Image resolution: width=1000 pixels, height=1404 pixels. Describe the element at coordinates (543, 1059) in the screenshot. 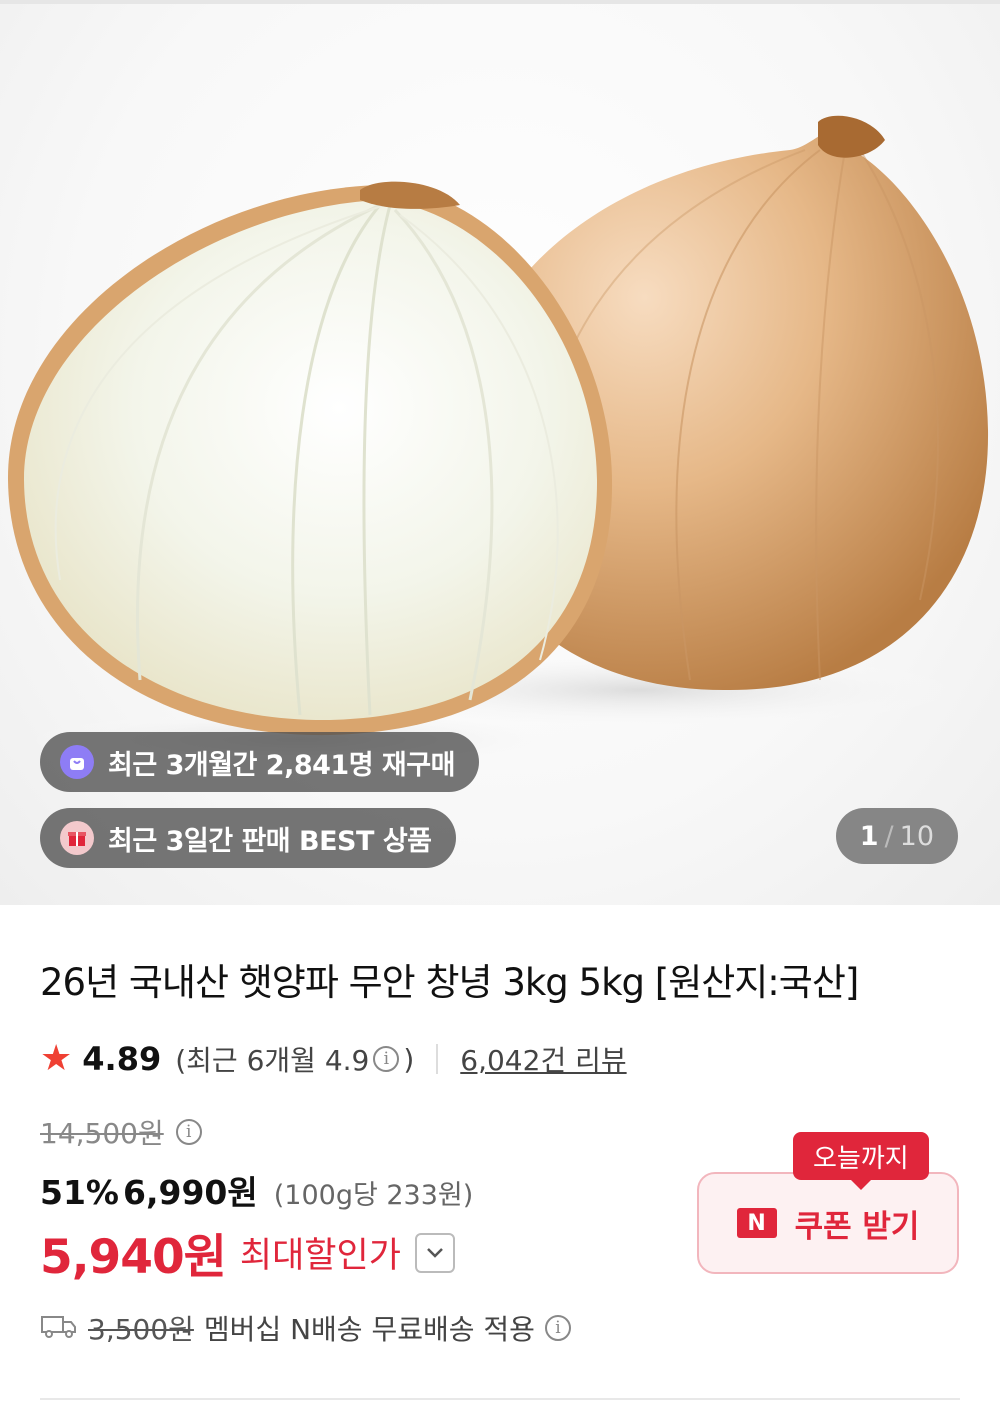

I see `review-count-link: 6,042건 리뷰` at that location.